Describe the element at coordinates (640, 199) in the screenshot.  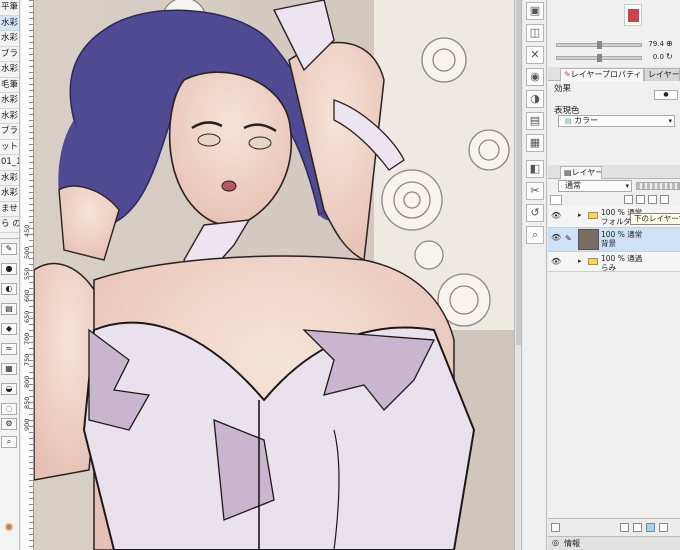
I see `lock-icon` at that location.